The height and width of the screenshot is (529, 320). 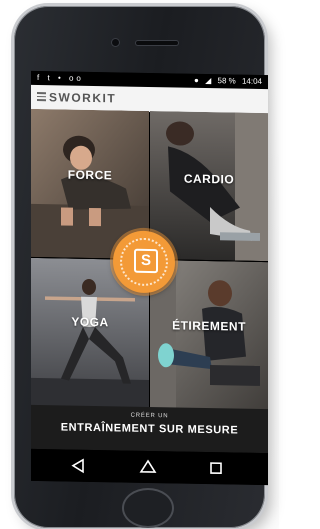 I want to click on home-button, so click(x=148, y=508).